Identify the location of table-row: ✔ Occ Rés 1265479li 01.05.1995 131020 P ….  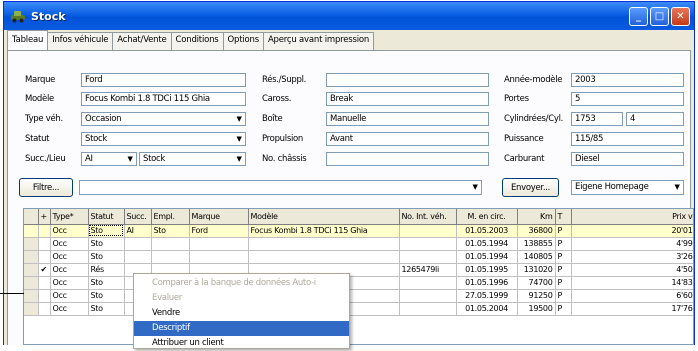
(358, 270).